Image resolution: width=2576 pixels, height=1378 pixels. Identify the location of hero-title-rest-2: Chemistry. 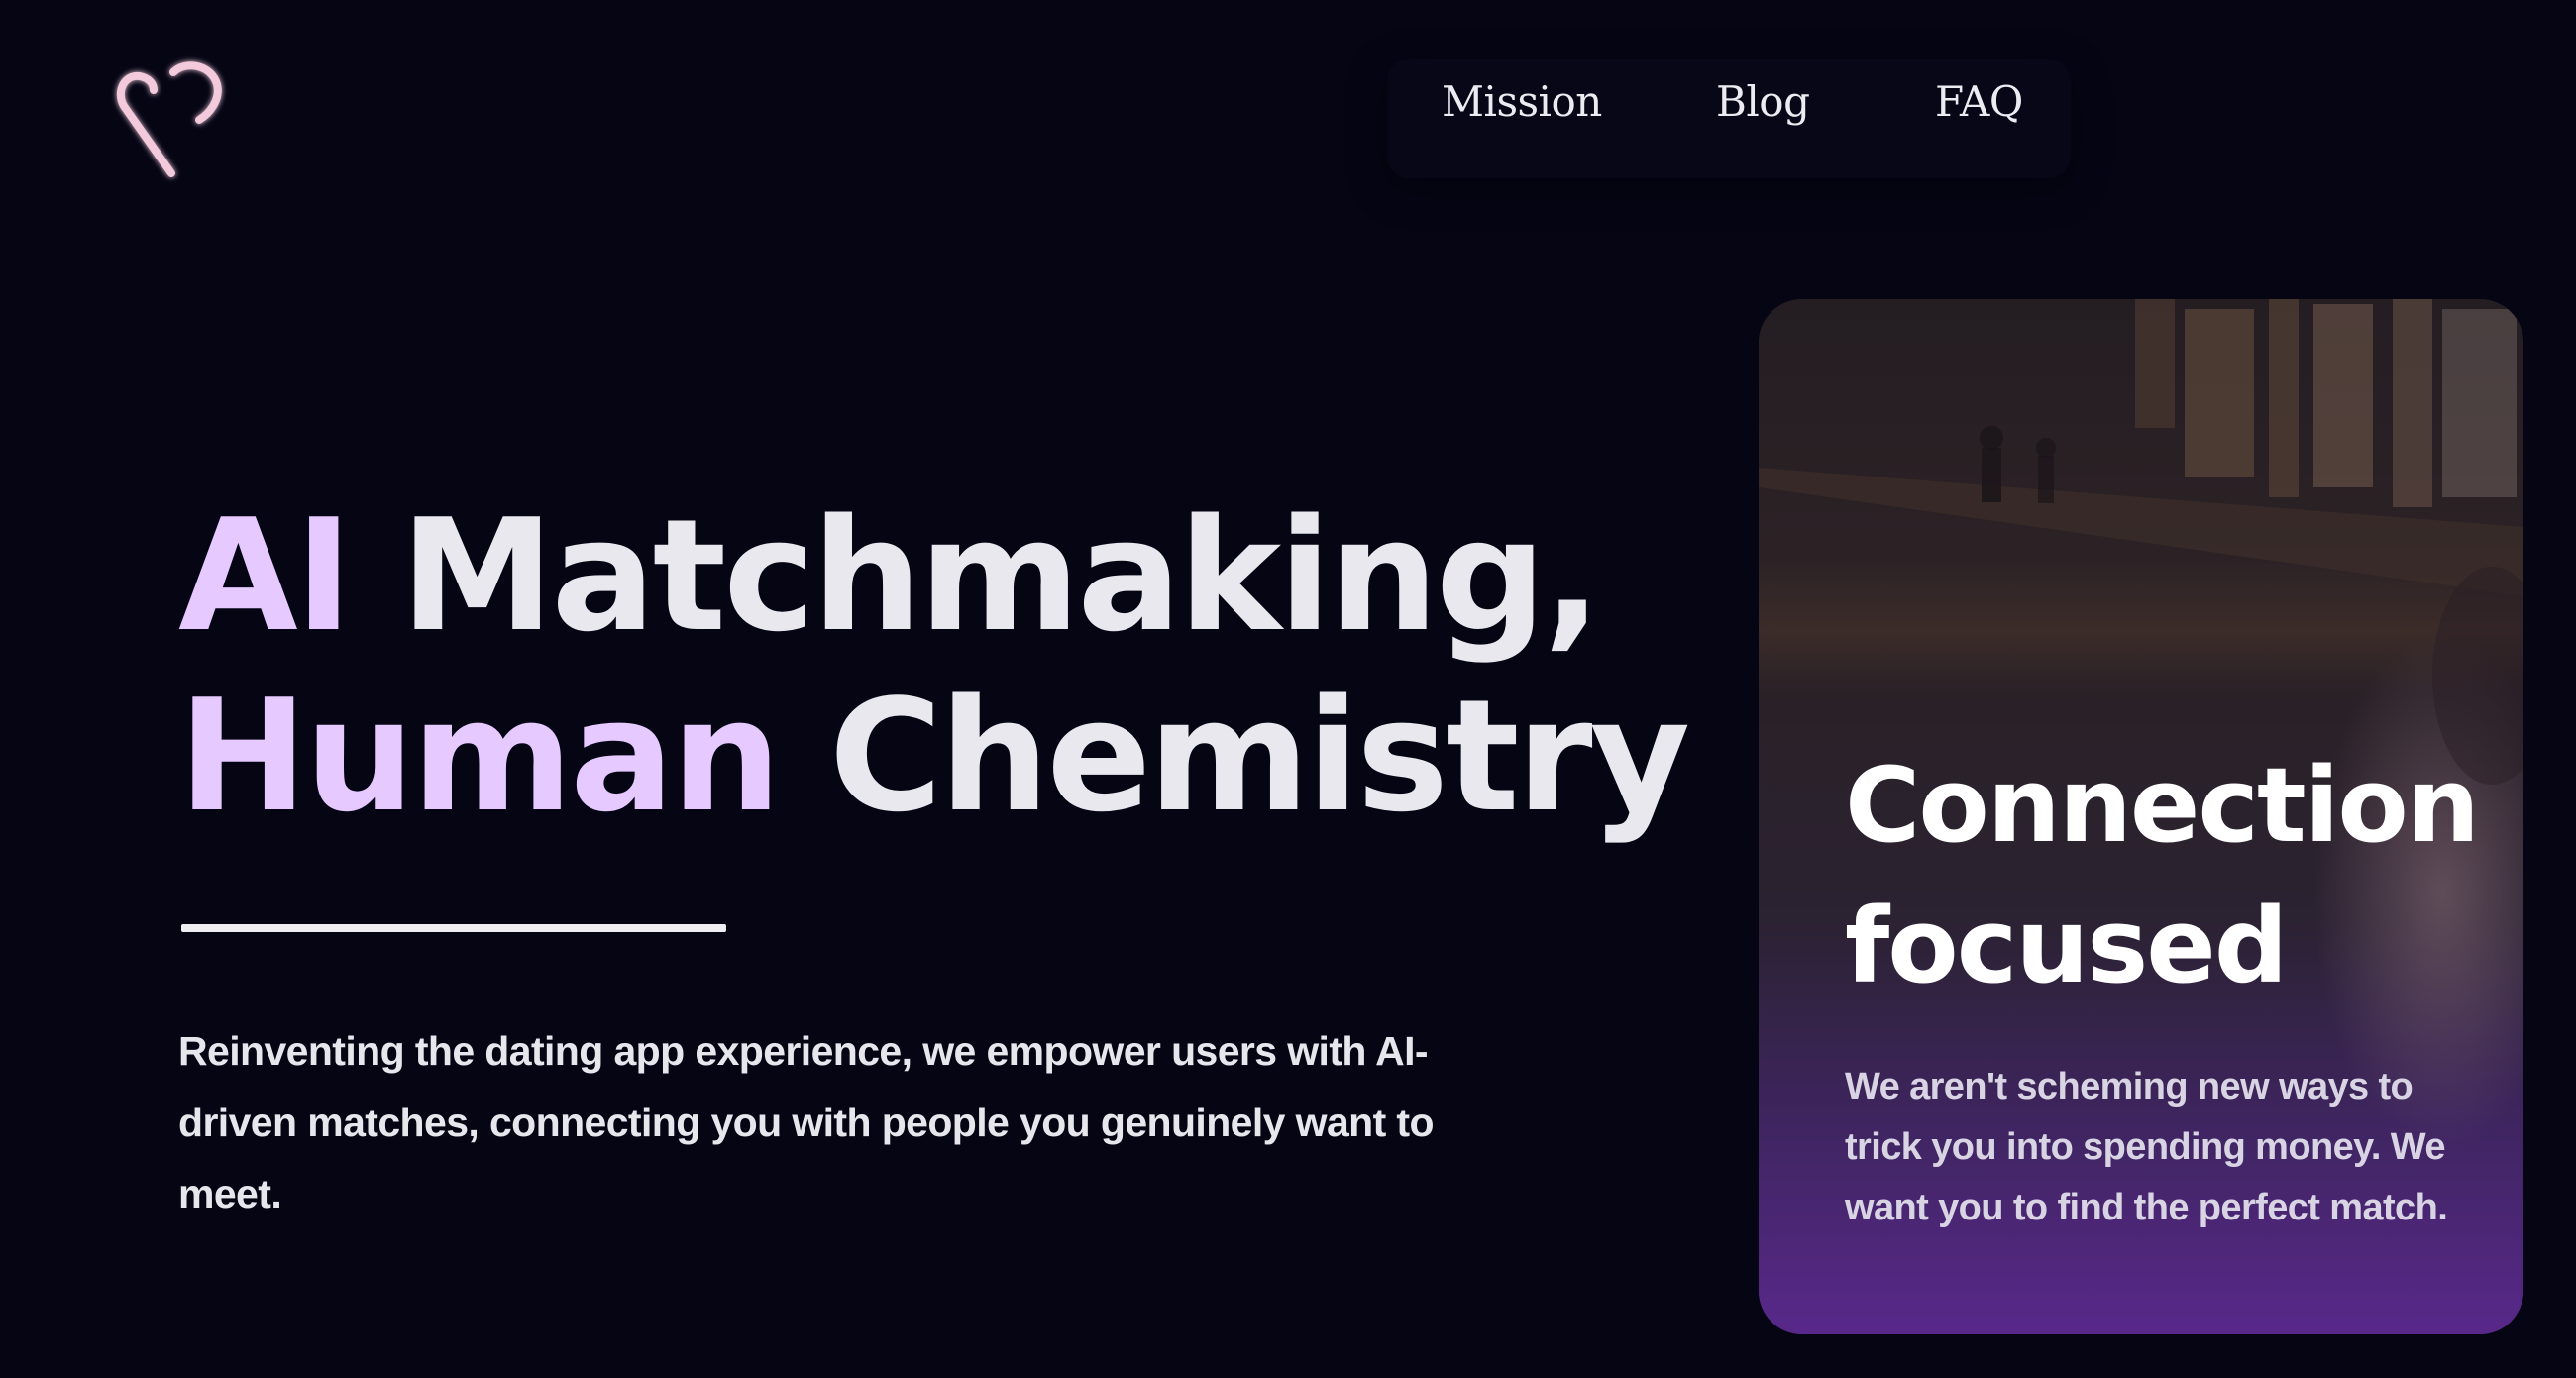
(1234, 756).